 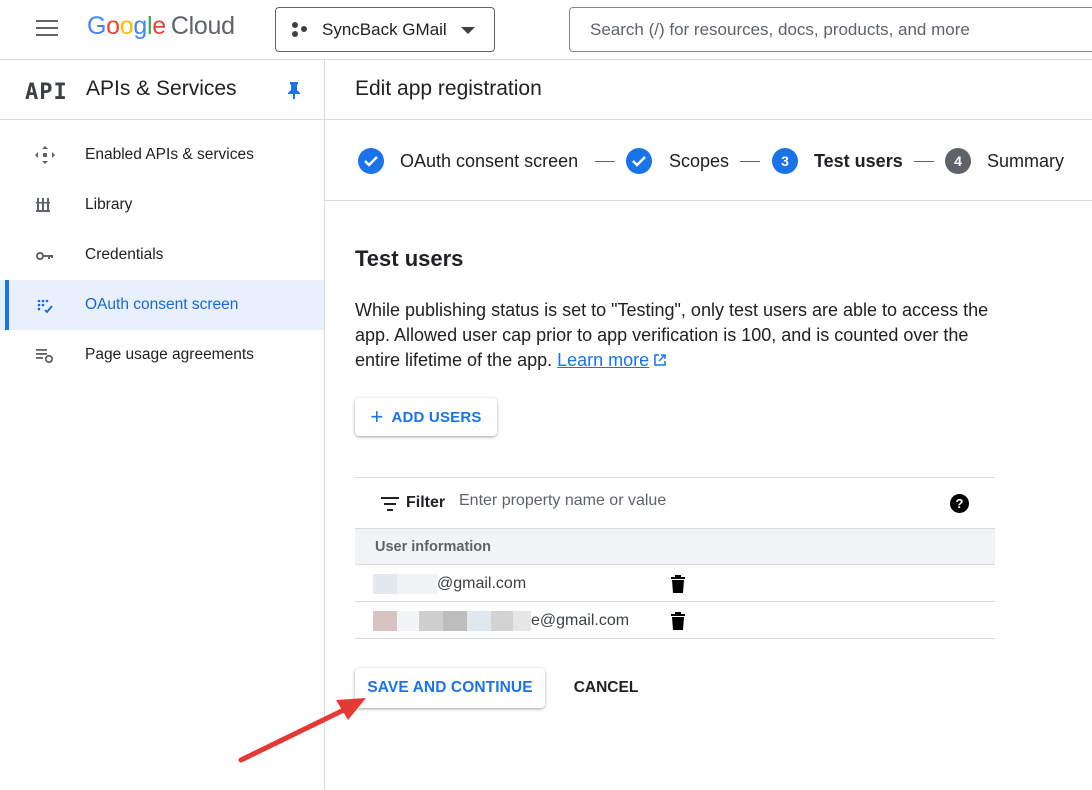 I want to click on sidebar-header: API APIs & Services, so click(x=162, y=90).